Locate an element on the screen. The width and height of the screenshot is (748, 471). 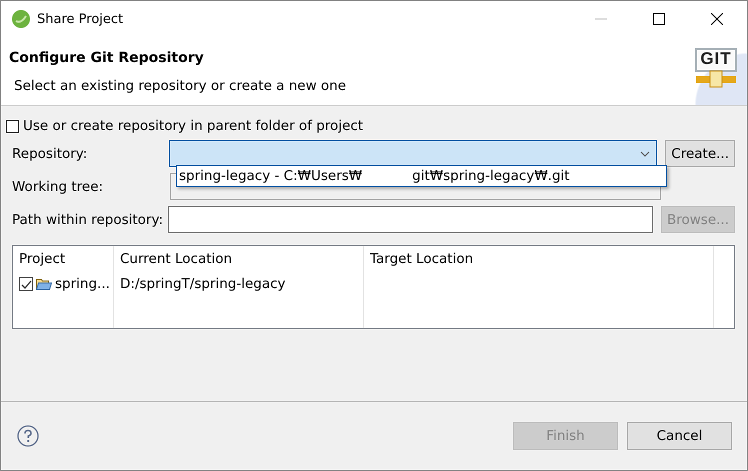
dialog-button: Cancel is located at coordinates (679, 436).